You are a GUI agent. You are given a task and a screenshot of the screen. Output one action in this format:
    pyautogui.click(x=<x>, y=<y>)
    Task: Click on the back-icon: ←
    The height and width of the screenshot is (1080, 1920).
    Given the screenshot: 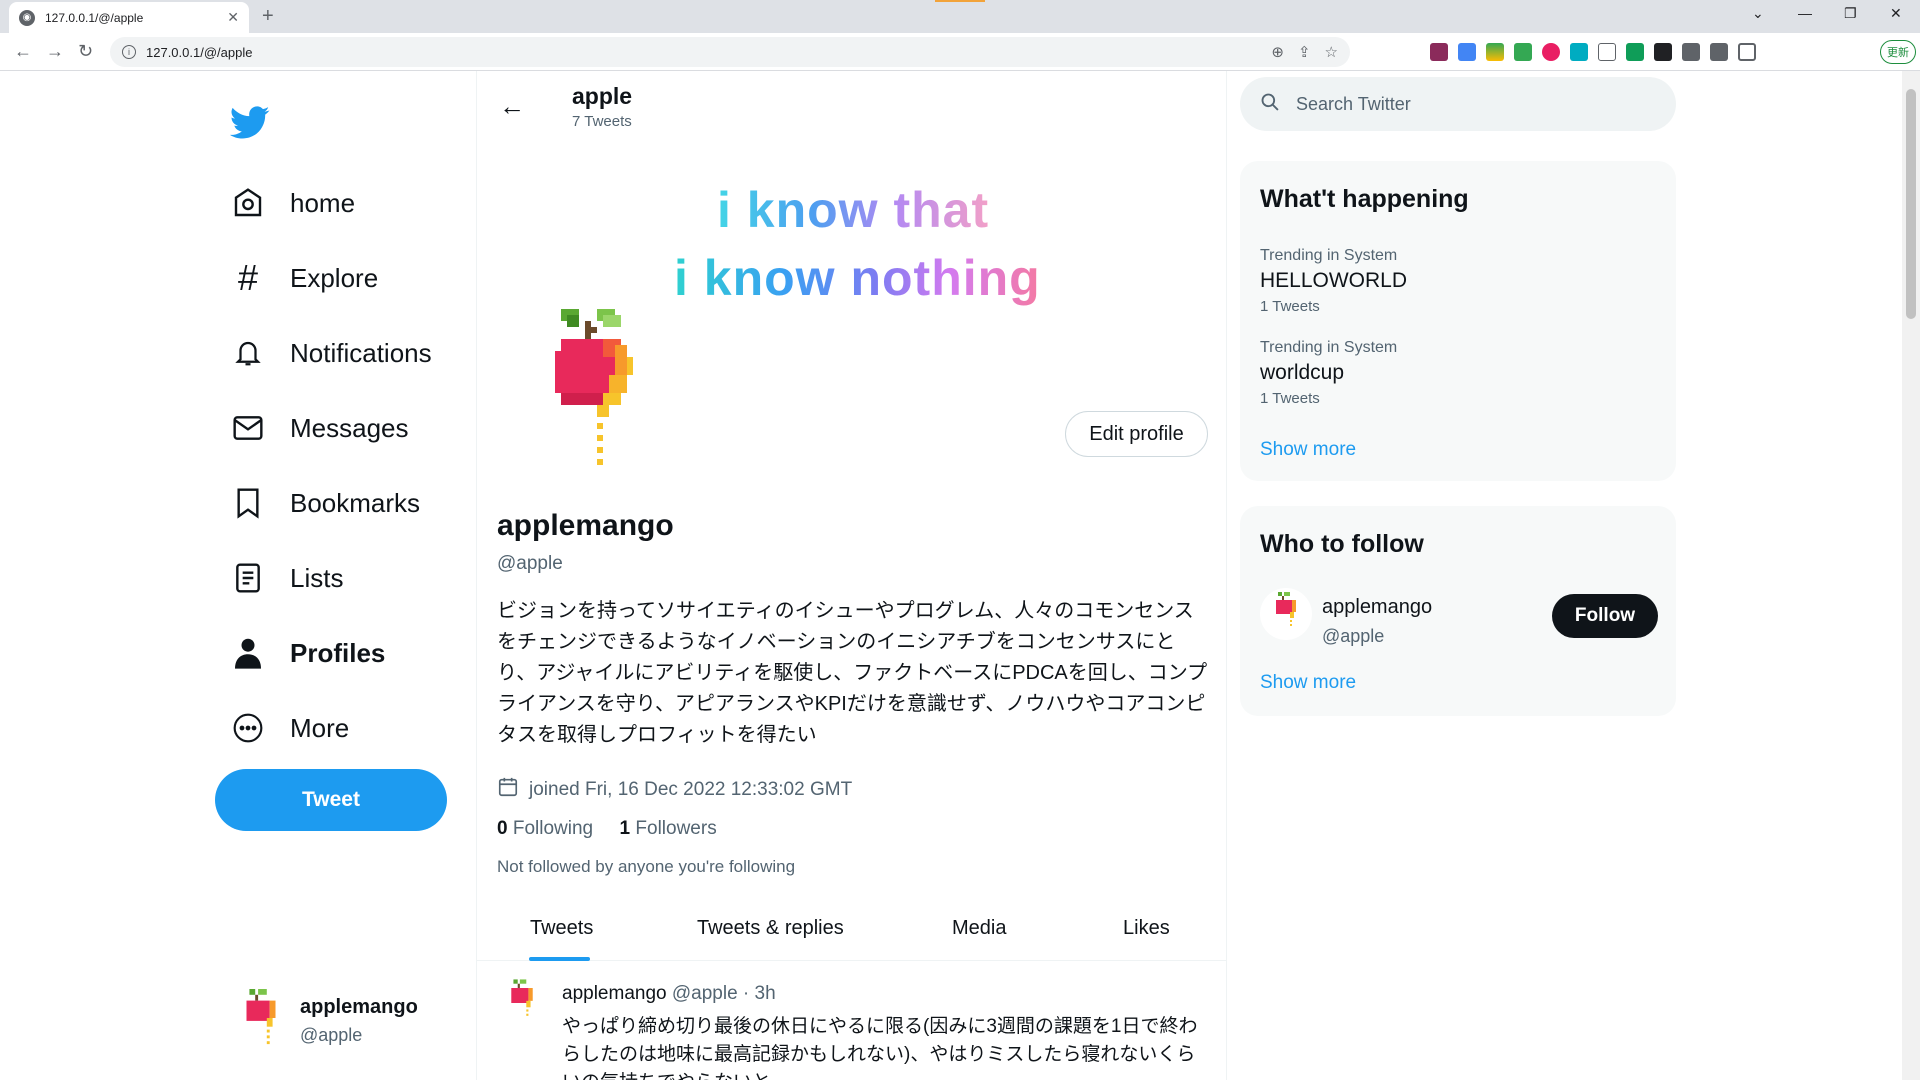 What is the action you would take?
    pyautogui.click(x=23, y=51)
    